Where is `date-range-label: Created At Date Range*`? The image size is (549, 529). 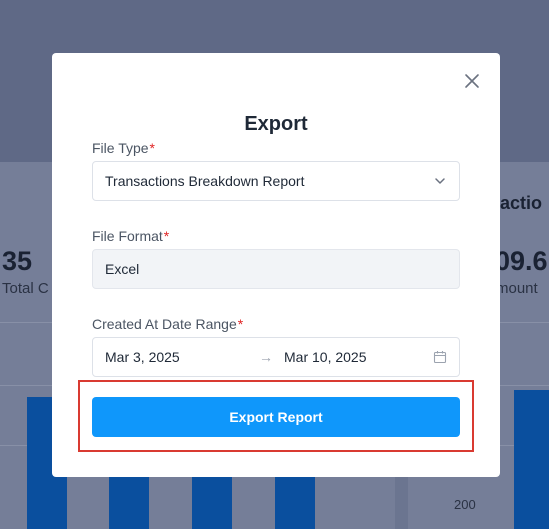 date-range-label: Created At Date Range* is located at coordinates (167, 324).